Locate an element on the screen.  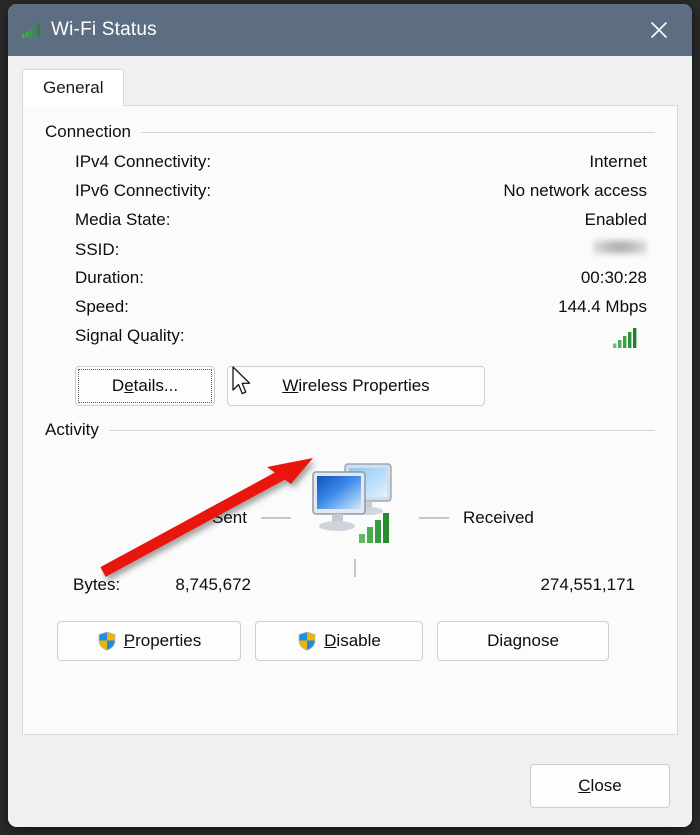
dash-left-icon is located at coordinates (276, 517).